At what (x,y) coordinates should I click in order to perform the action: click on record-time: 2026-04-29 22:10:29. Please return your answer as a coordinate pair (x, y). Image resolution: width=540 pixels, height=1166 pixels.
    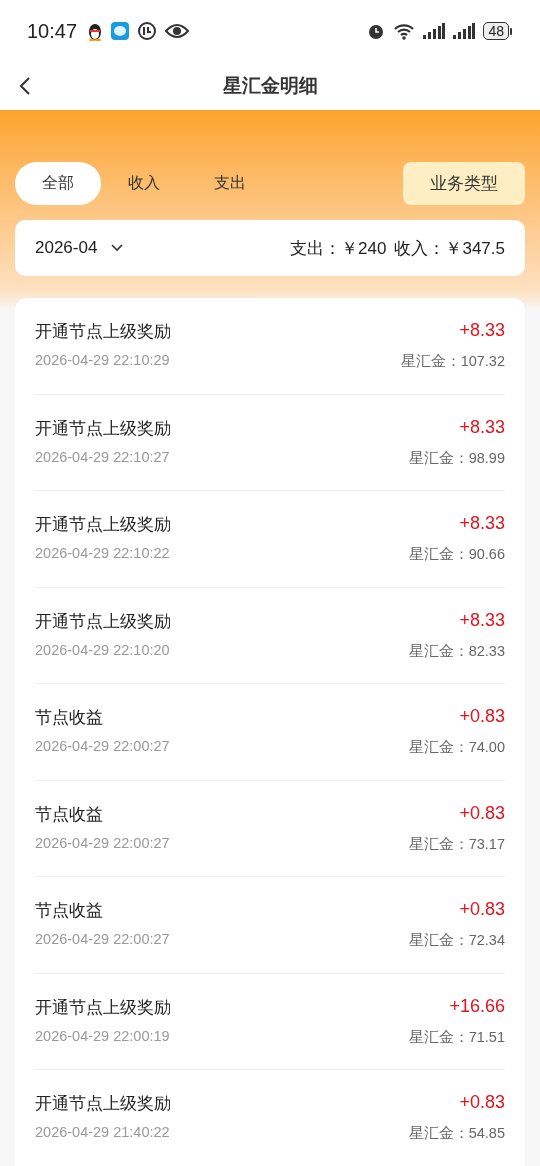
    Looking at the image, I should click on (103, 361).